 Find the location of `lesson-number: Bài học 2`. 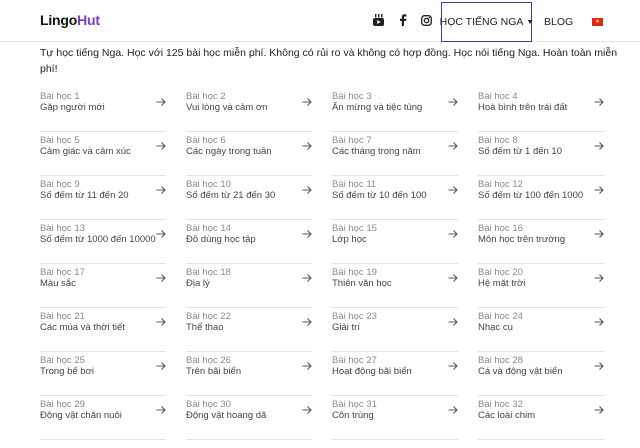

lesson-number: Bài học 2 is located at coordinates (206, 96).